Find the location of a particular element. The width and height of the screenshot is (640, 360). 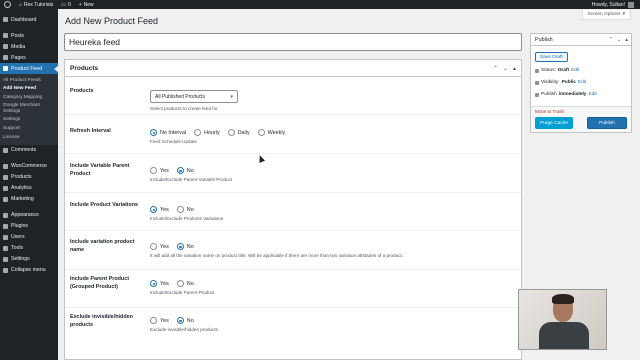

sidebar-item-pages: Pages is located at coordinates (29, 57).